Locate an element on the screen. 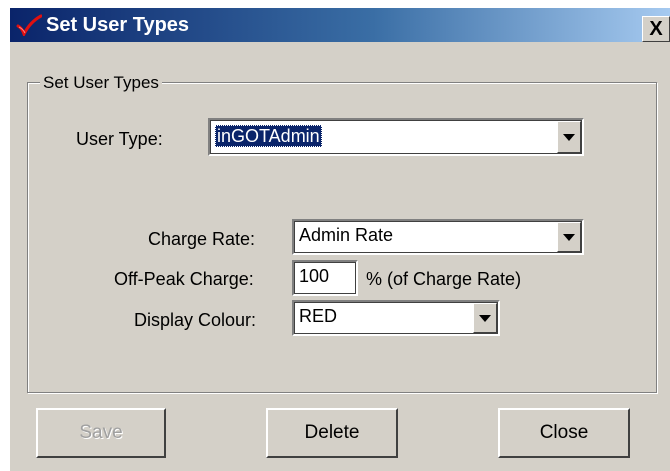 The width and height of the screenshot is (670, 471). charge-rate-dropdown-button is located at coordinates (569, 237).